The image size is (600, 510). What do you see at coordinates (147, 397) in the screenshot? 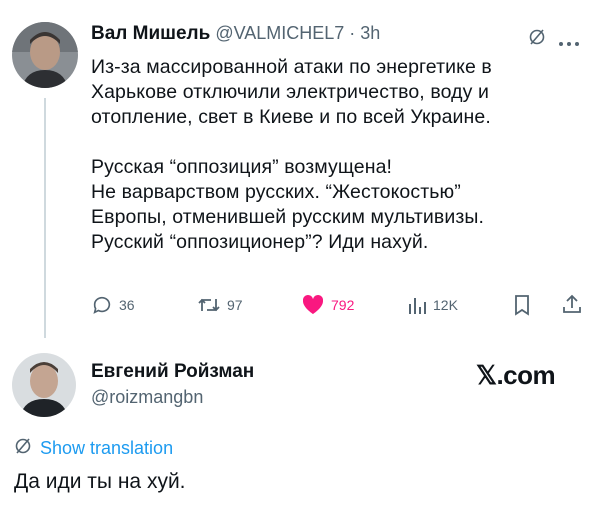
I see `reply-author-handle: @roizmangbn` at bounding box center [147, 397].